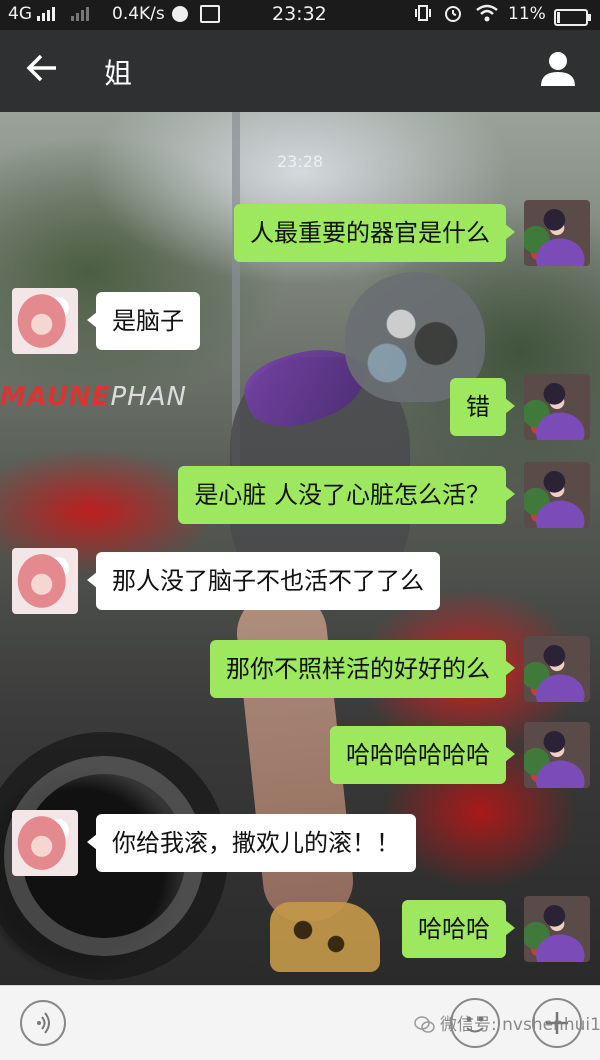  I want to click on status-bar: 4G 0.4K/s 23:32 11%, so click(300, 15).